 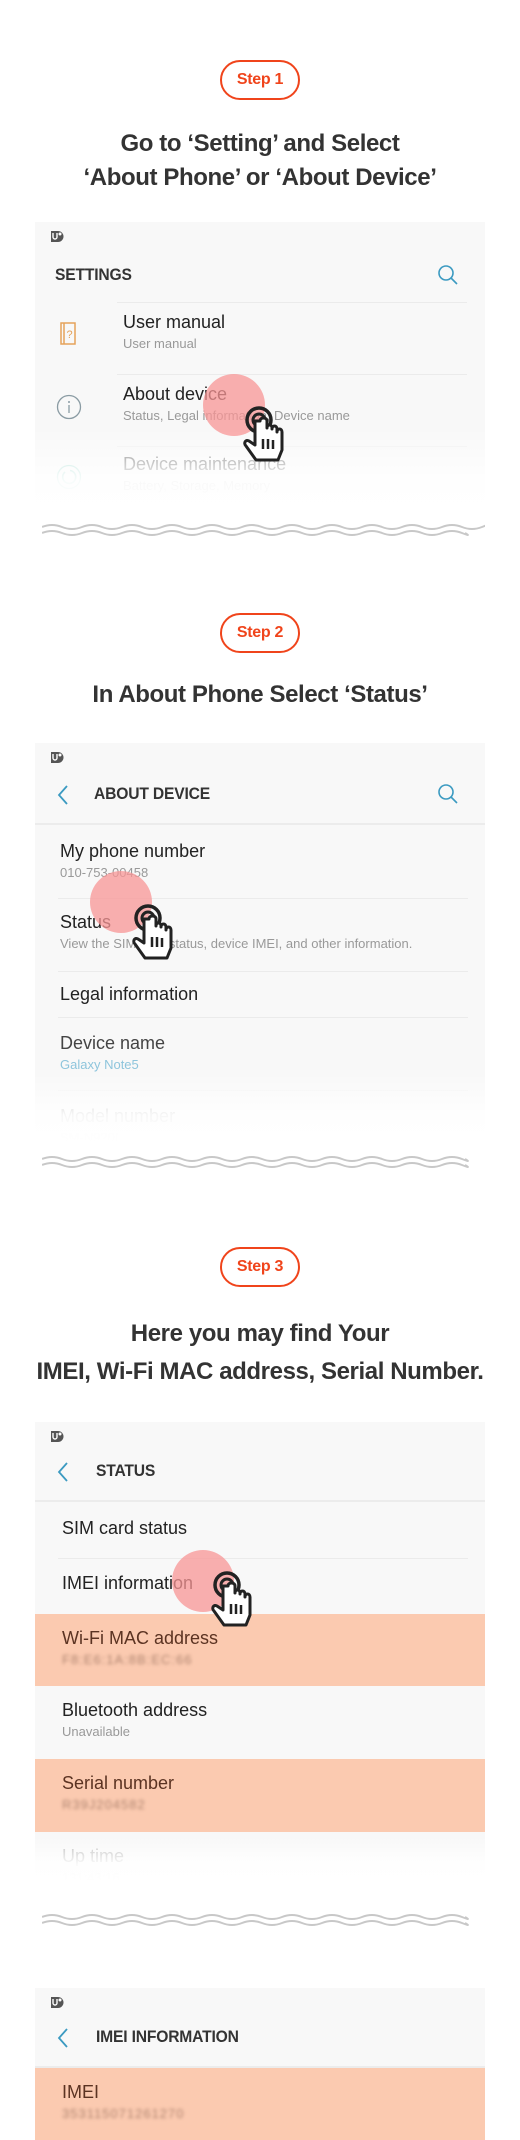 I want to click on list-item-bluetooth-address: Bluetooth address Unavailable, so click(x=260, y=1722).